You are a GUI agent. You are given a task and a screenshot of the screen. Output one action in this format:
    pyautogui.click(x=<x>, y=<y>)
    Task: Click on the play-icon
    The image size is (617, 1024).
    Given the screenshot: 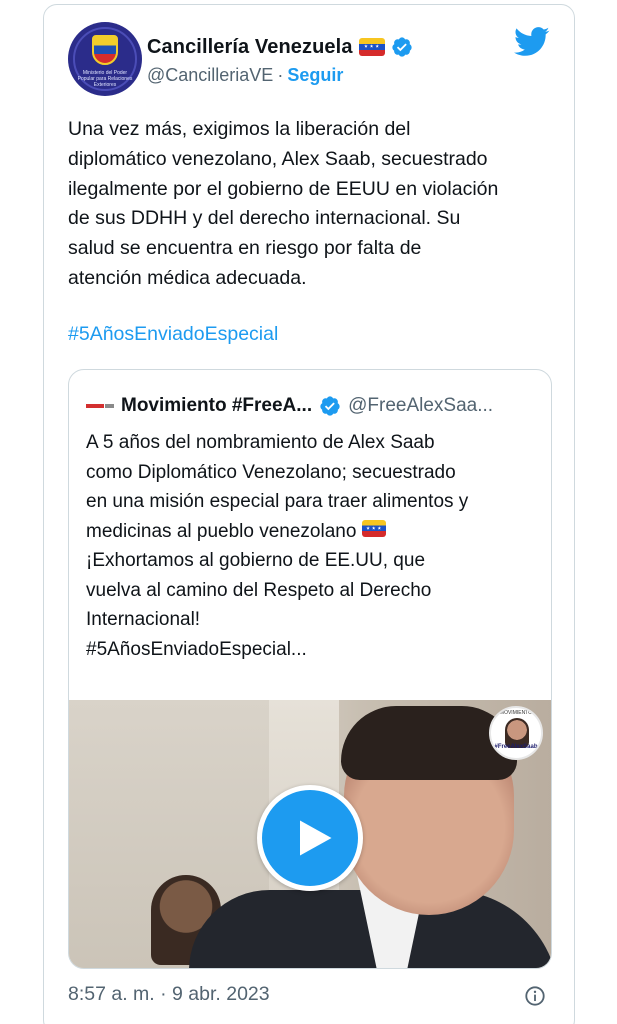 What is the action you would take?
    pyautogui.click(x=316, y=838)
    